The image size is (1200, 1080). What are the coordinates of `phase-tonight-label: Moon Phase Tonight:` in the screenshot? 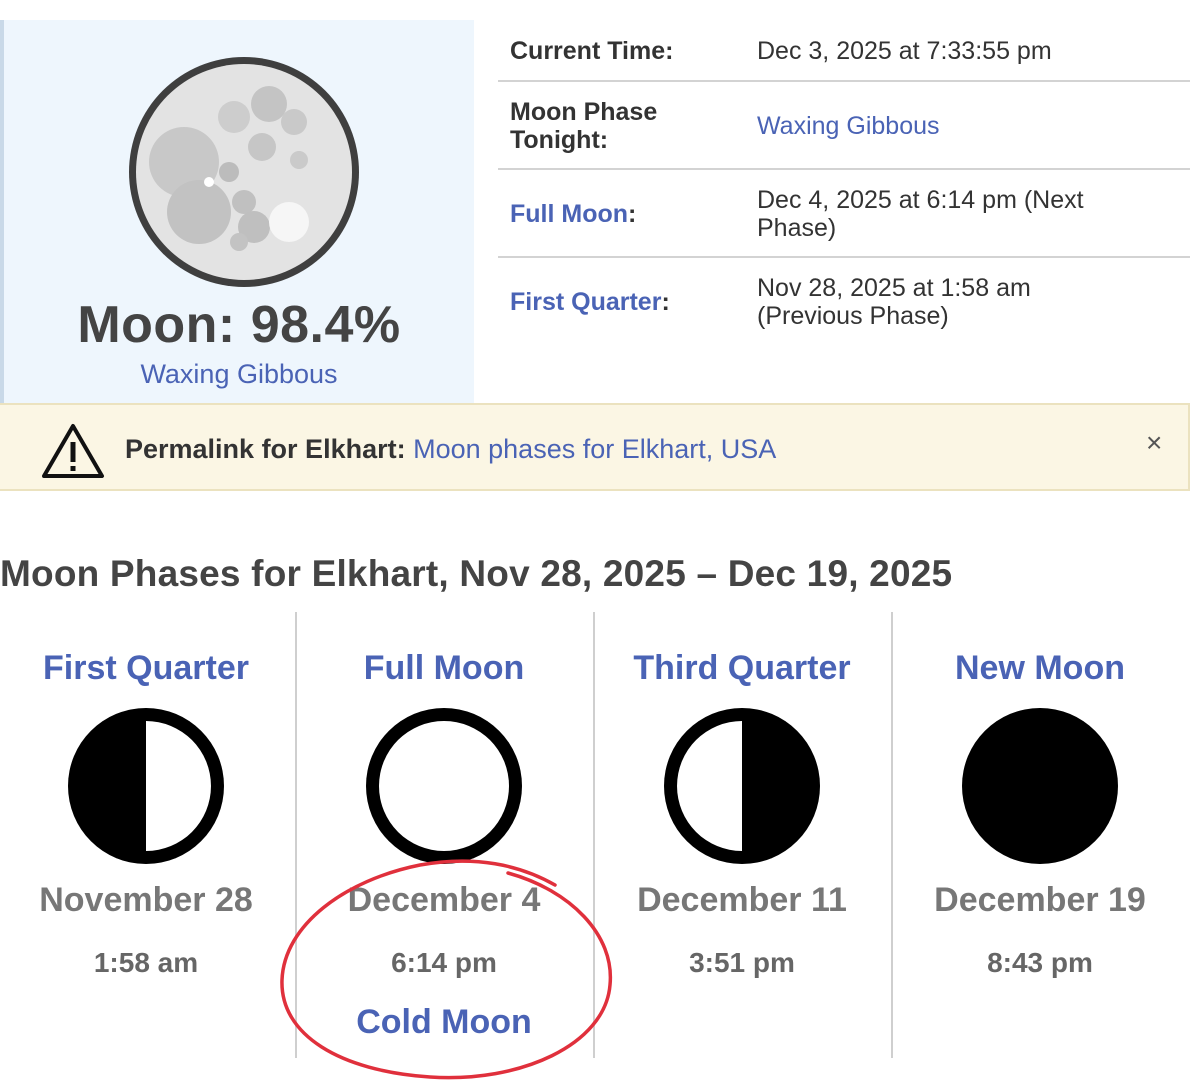 It's located at (583, 126).